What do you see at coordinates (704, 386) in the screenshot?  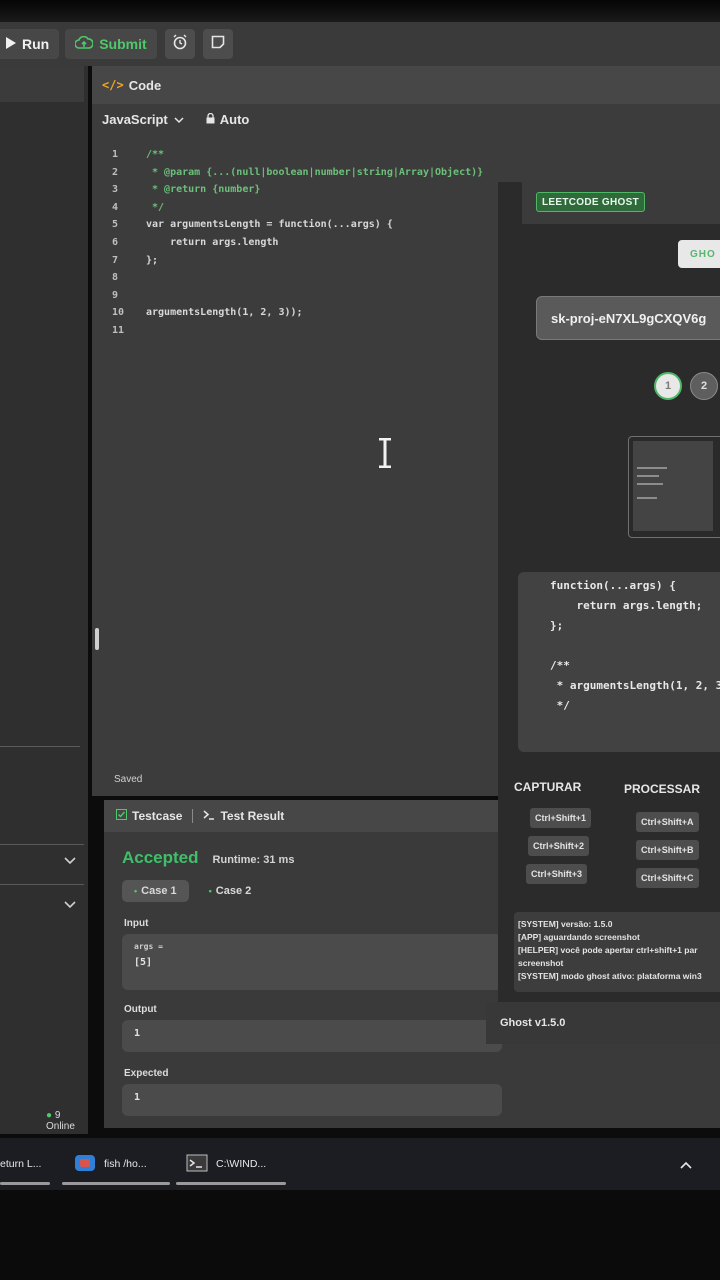 I see `step-2-indicator: 2` at bounding box center [704, 386].